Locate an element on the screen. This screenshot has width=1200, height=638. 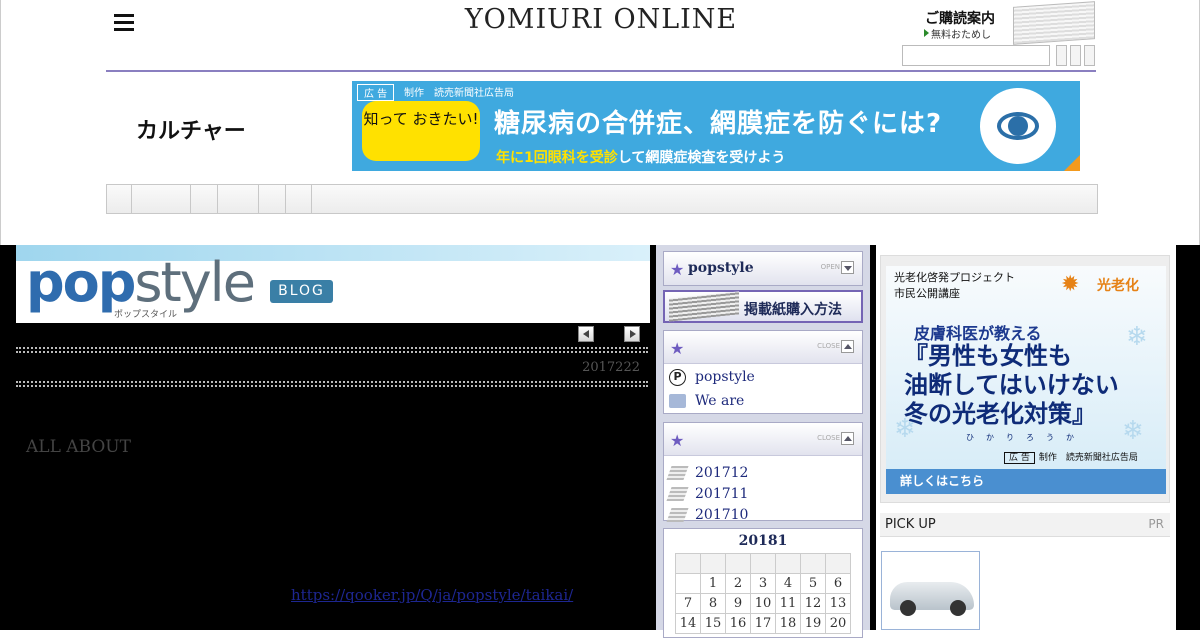
arrow-icon is located at coordinates (926, 33).